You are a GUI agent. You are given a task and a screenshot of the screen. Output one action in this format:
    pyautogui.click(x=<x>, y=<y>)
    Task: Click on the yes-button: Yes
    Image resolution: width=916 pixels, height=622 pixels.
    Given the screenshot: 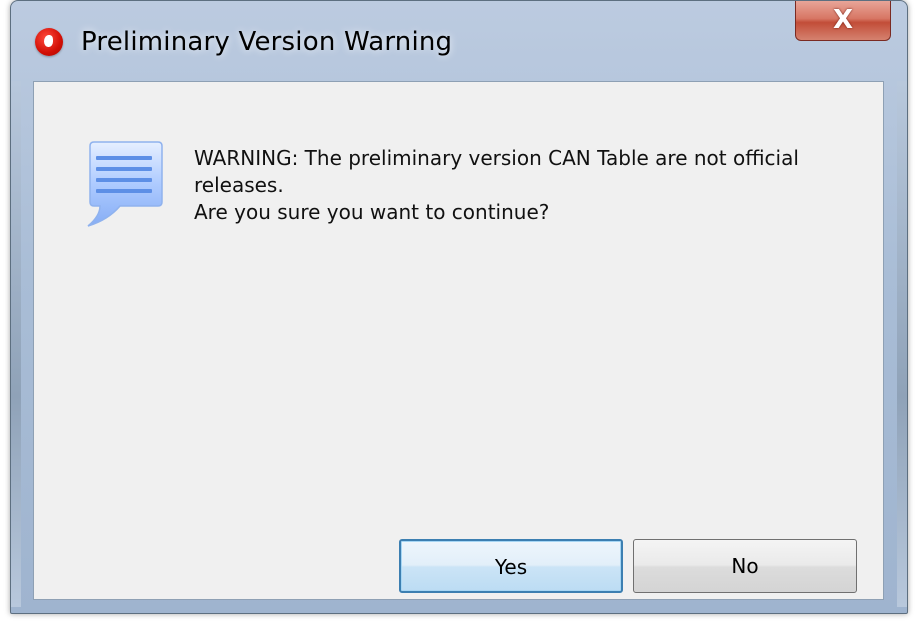 What is the action you would take?
    pyautogui.click(x=511, y=566)
    